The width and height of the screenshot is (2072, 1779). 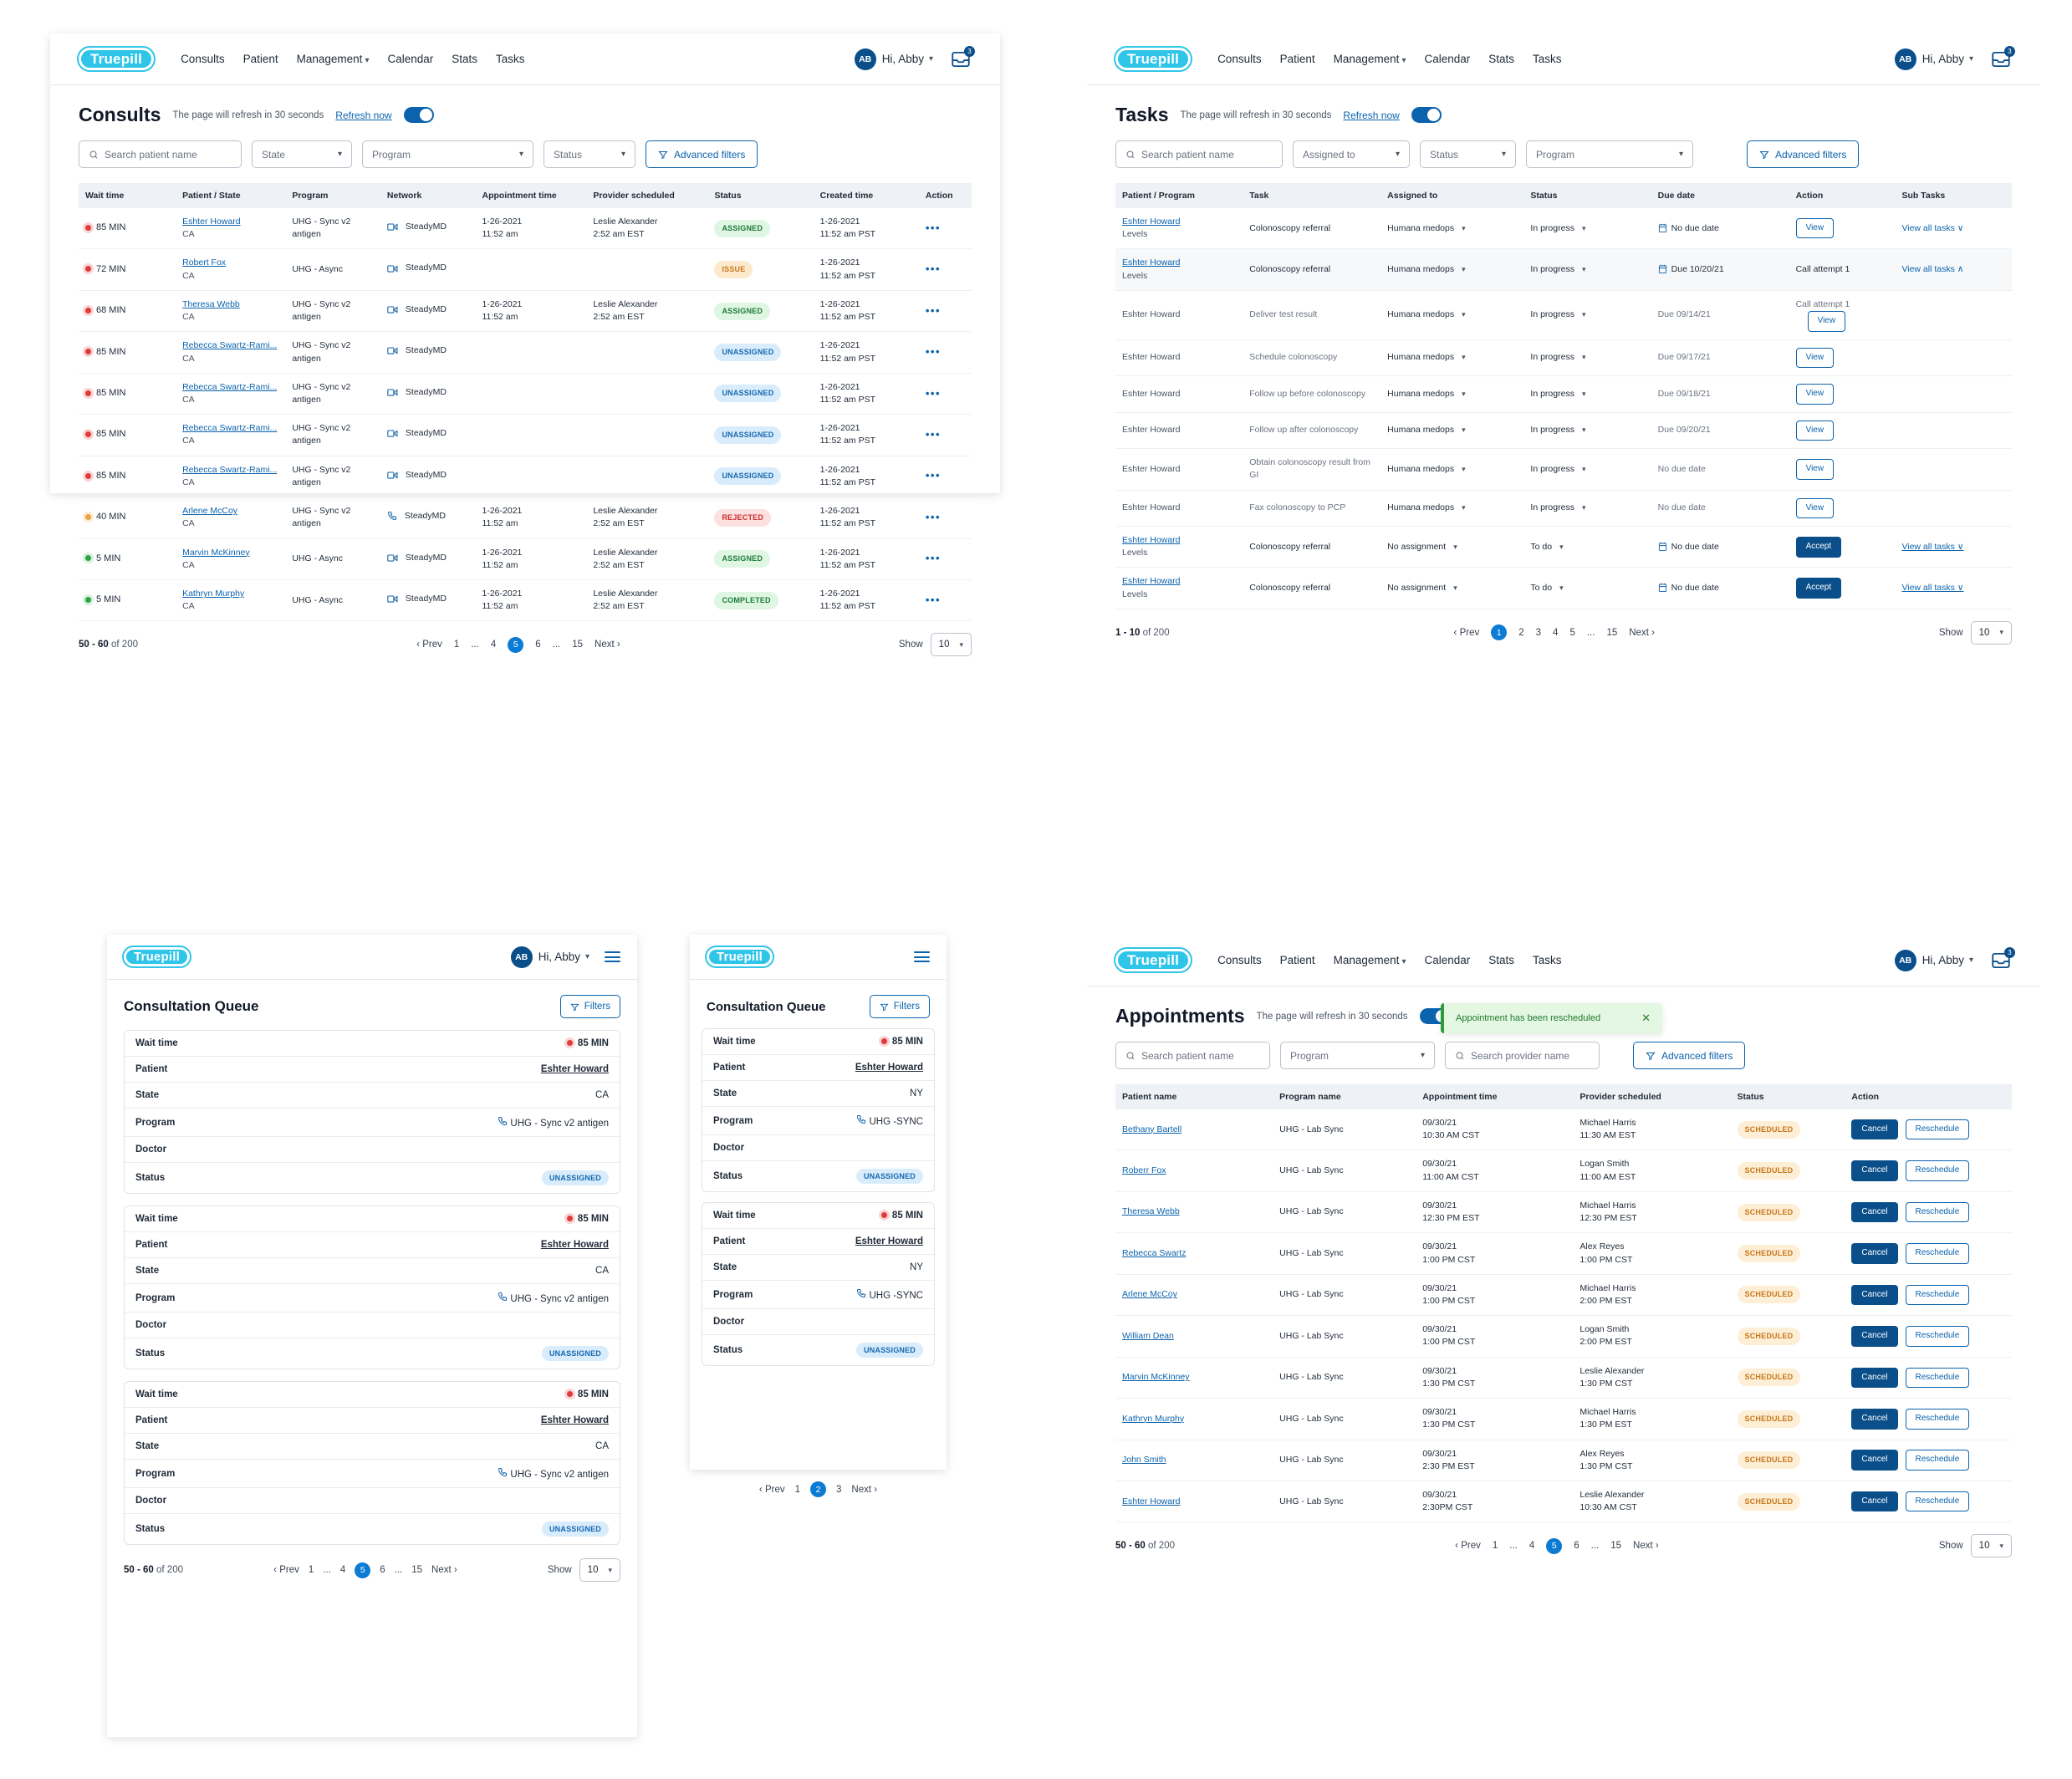 I want to click on patient-link: Kathryn Murphy, so click(x=213, y=594).